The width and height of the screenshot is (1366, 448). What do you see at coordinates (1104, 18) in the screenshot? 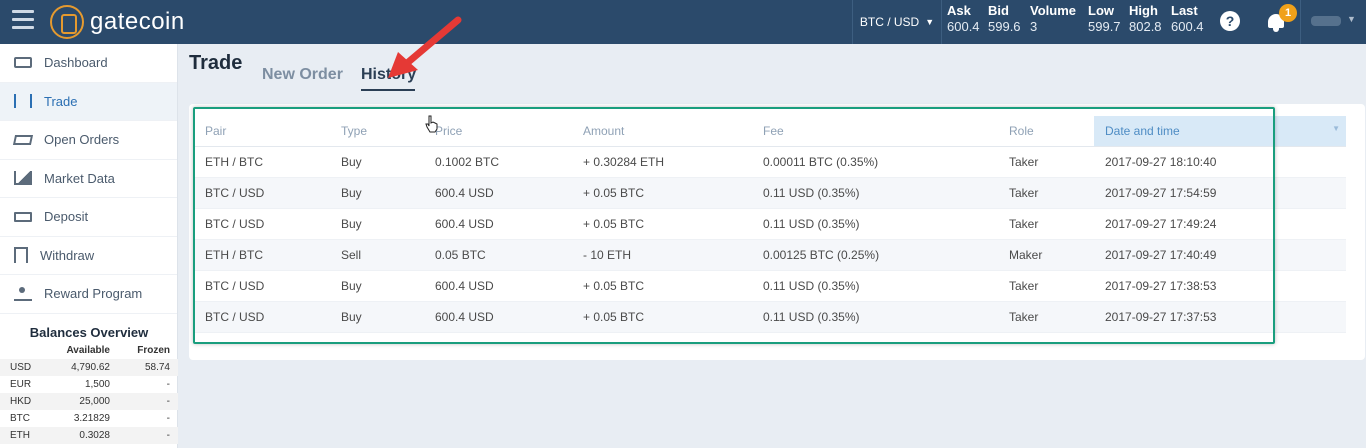
I see `stat-low: Low 599.7` at bounding box center [1104, 18].